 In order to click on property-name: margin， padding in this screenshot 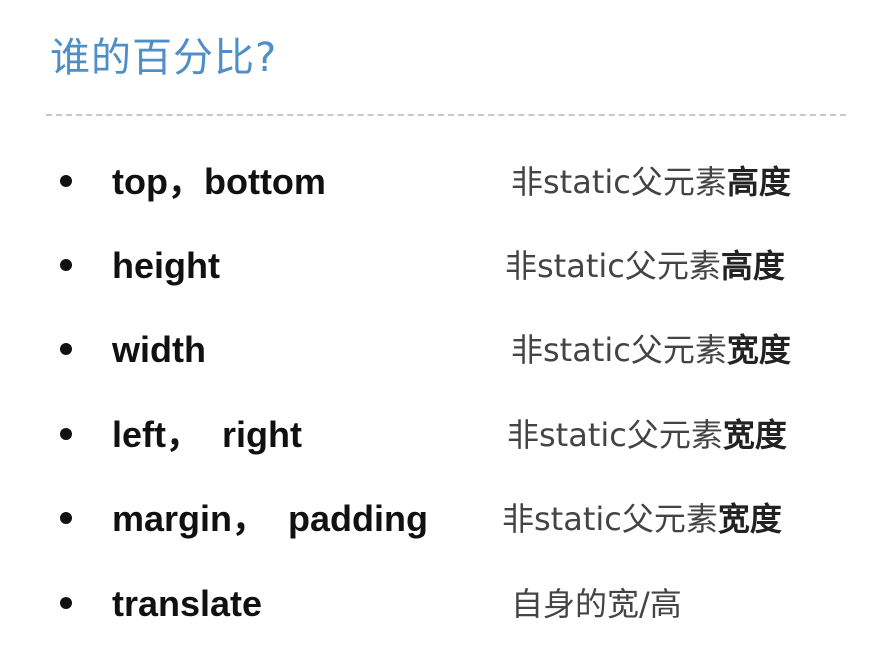, I will do `click(270, 518)`.